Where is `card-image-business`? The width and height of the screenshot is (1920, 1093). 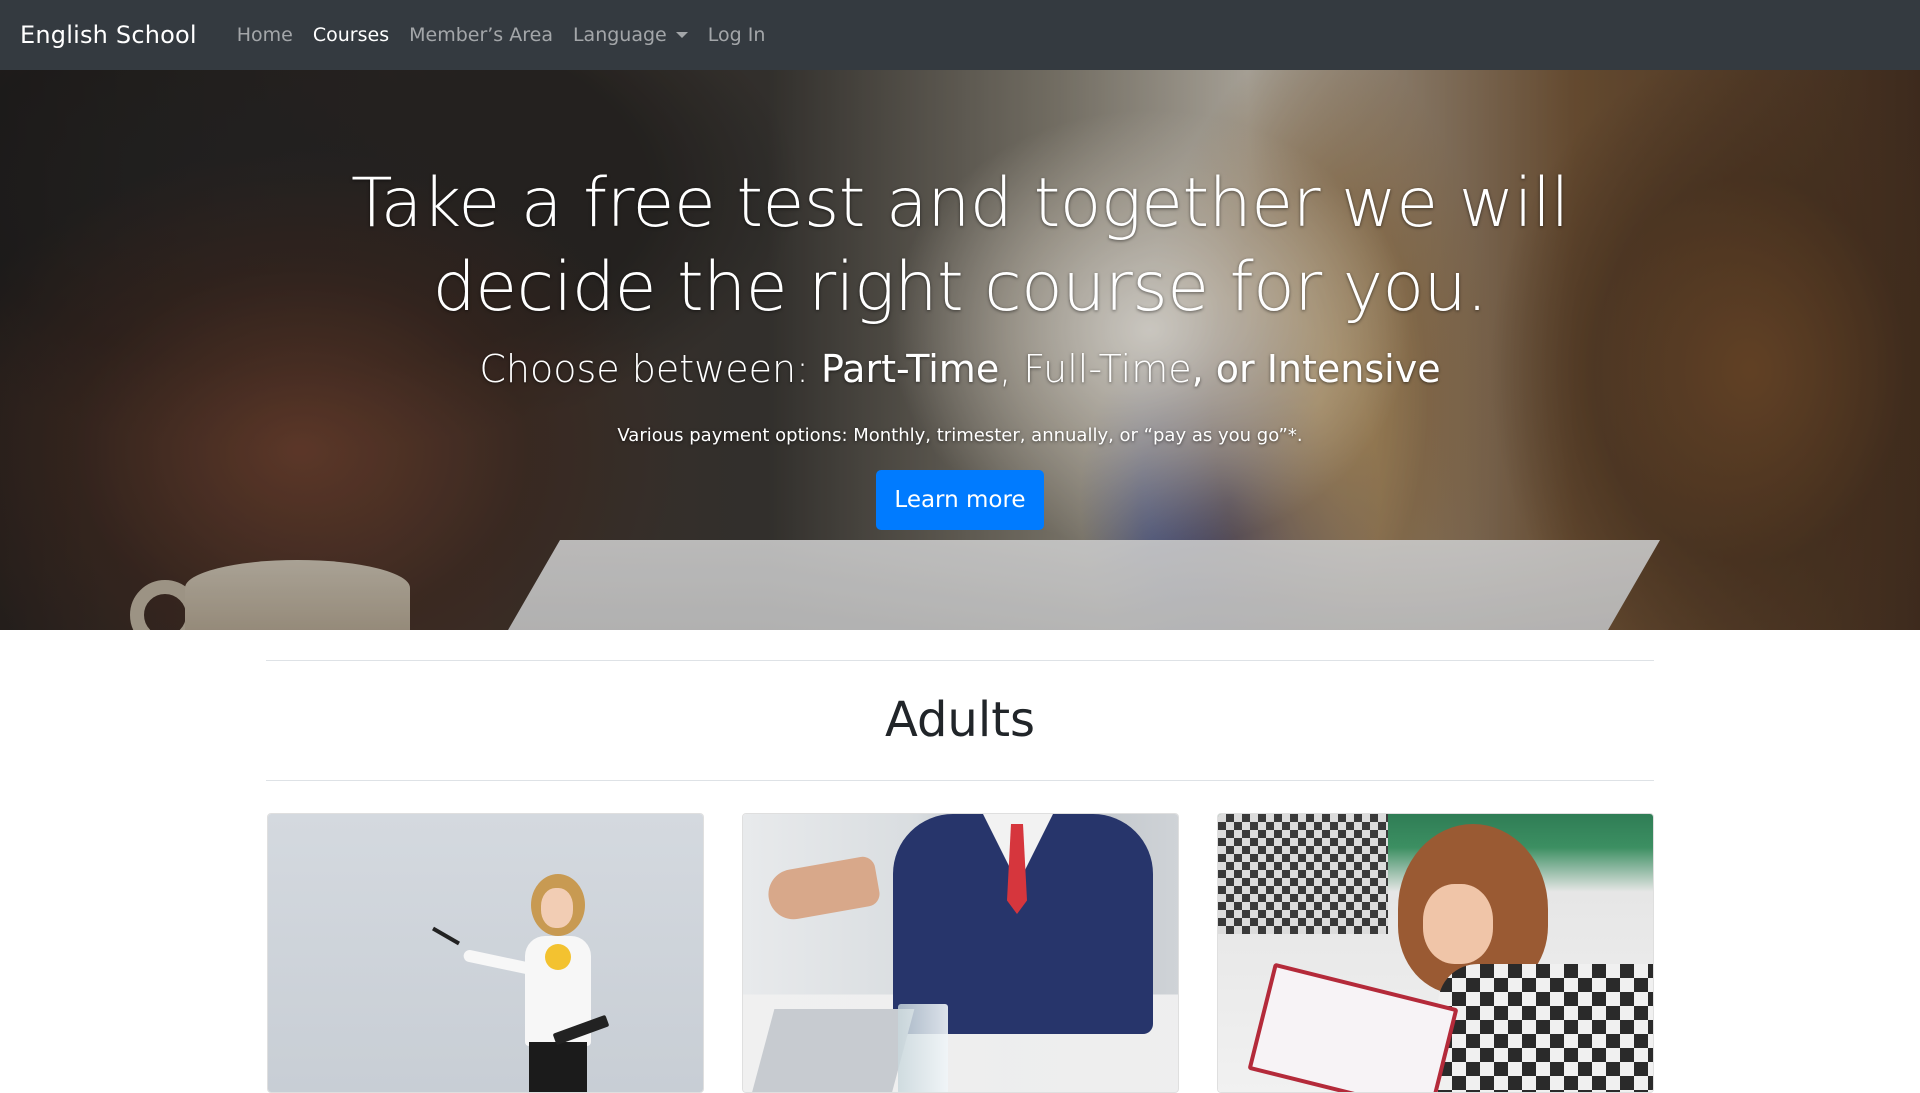
card-image-business is located at coordinates (960, 953).